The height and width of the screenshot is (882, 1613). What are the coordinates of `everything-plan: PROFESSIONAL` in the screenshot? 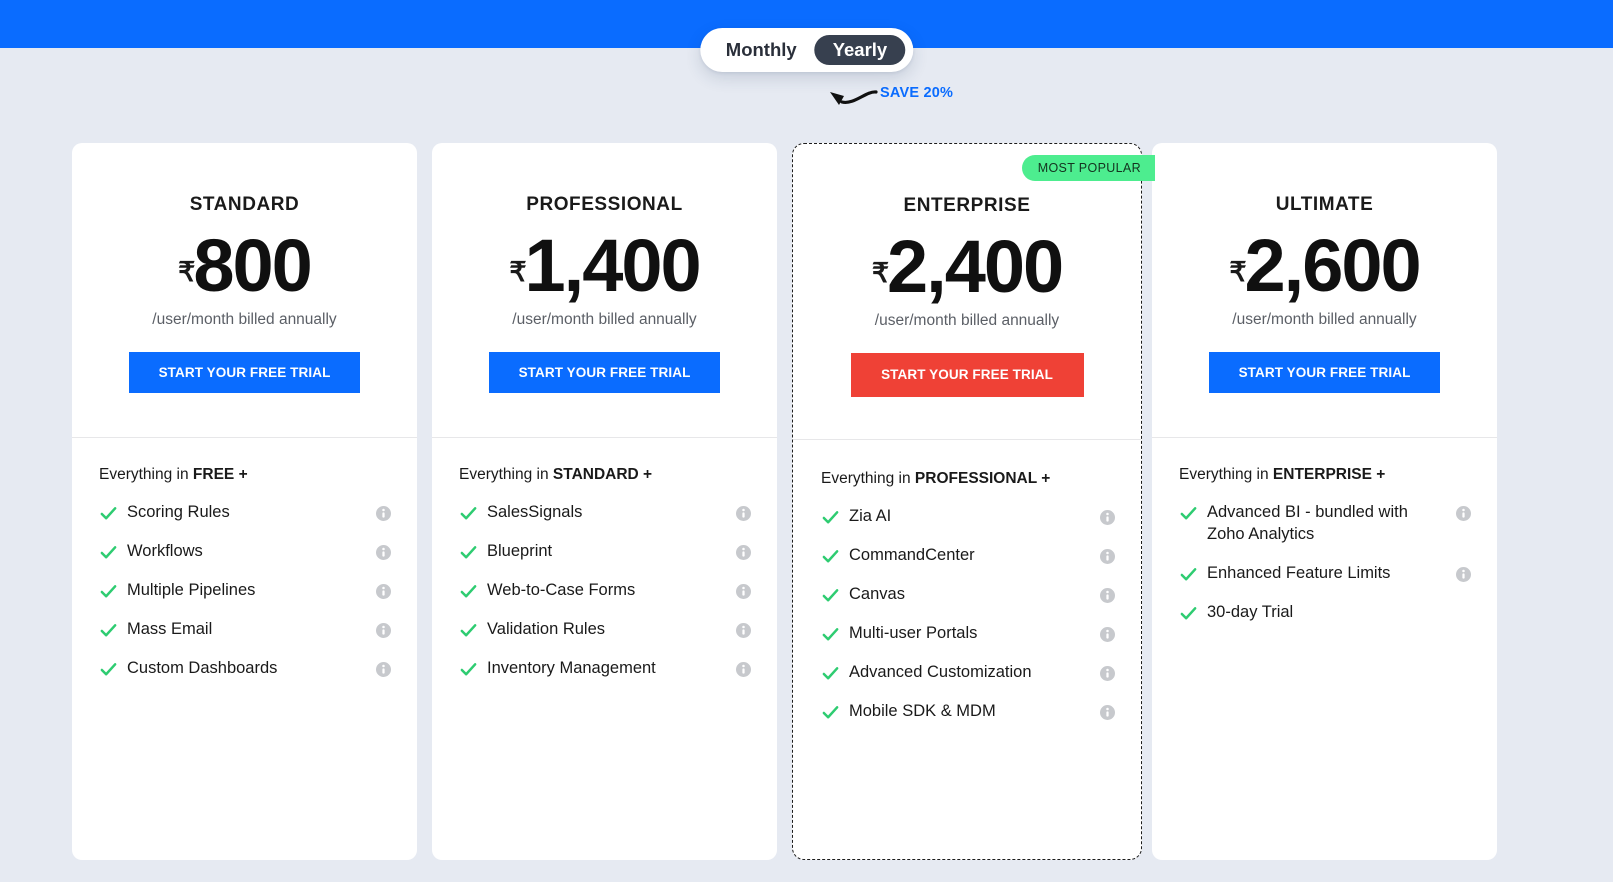 It's located at (975, 478).